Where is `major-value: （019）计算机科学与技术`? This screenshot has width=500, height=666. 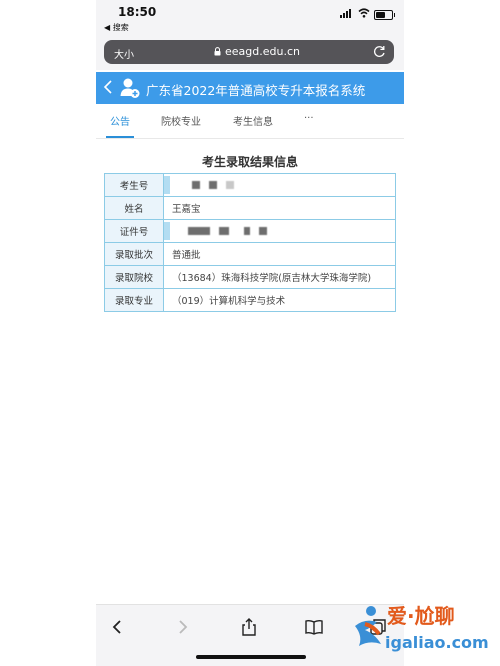
major-value: （019）计算机科学与技术 is located at coordinates (279, 300).